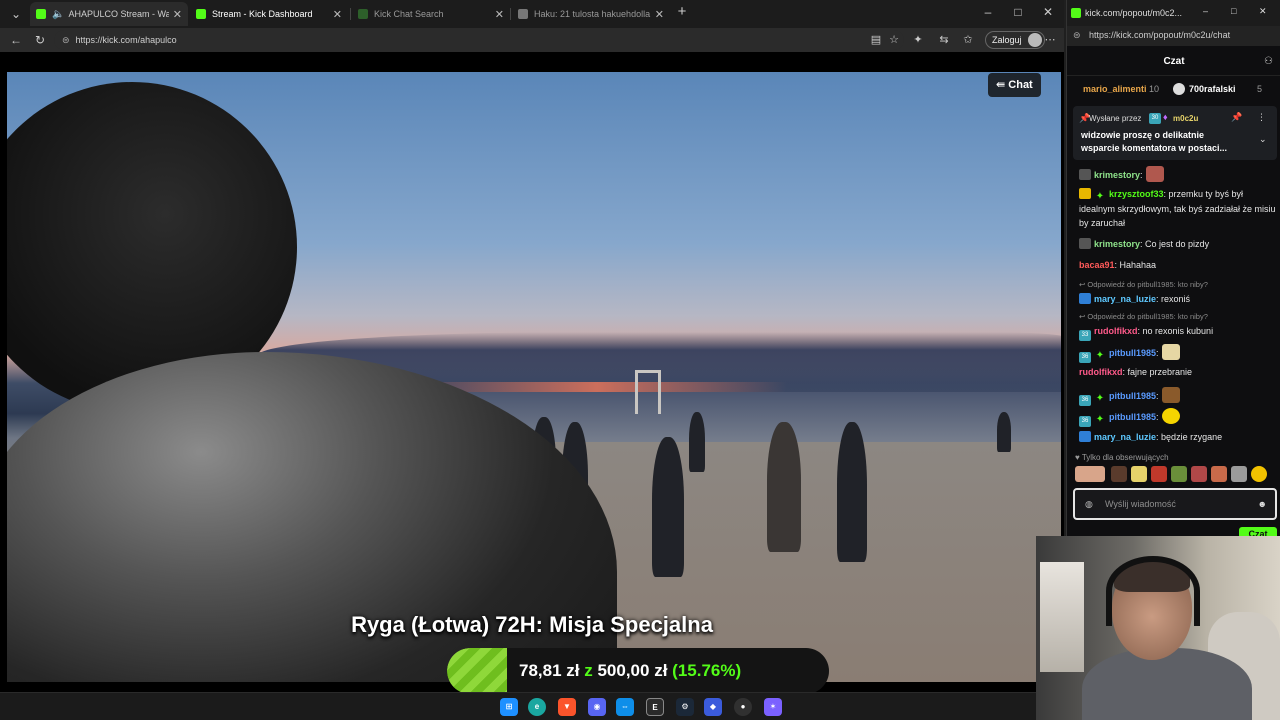  Describe the element at coordinates (1185, 118) in the screenshot. I see `pinned-author: m0c2u` at that location.